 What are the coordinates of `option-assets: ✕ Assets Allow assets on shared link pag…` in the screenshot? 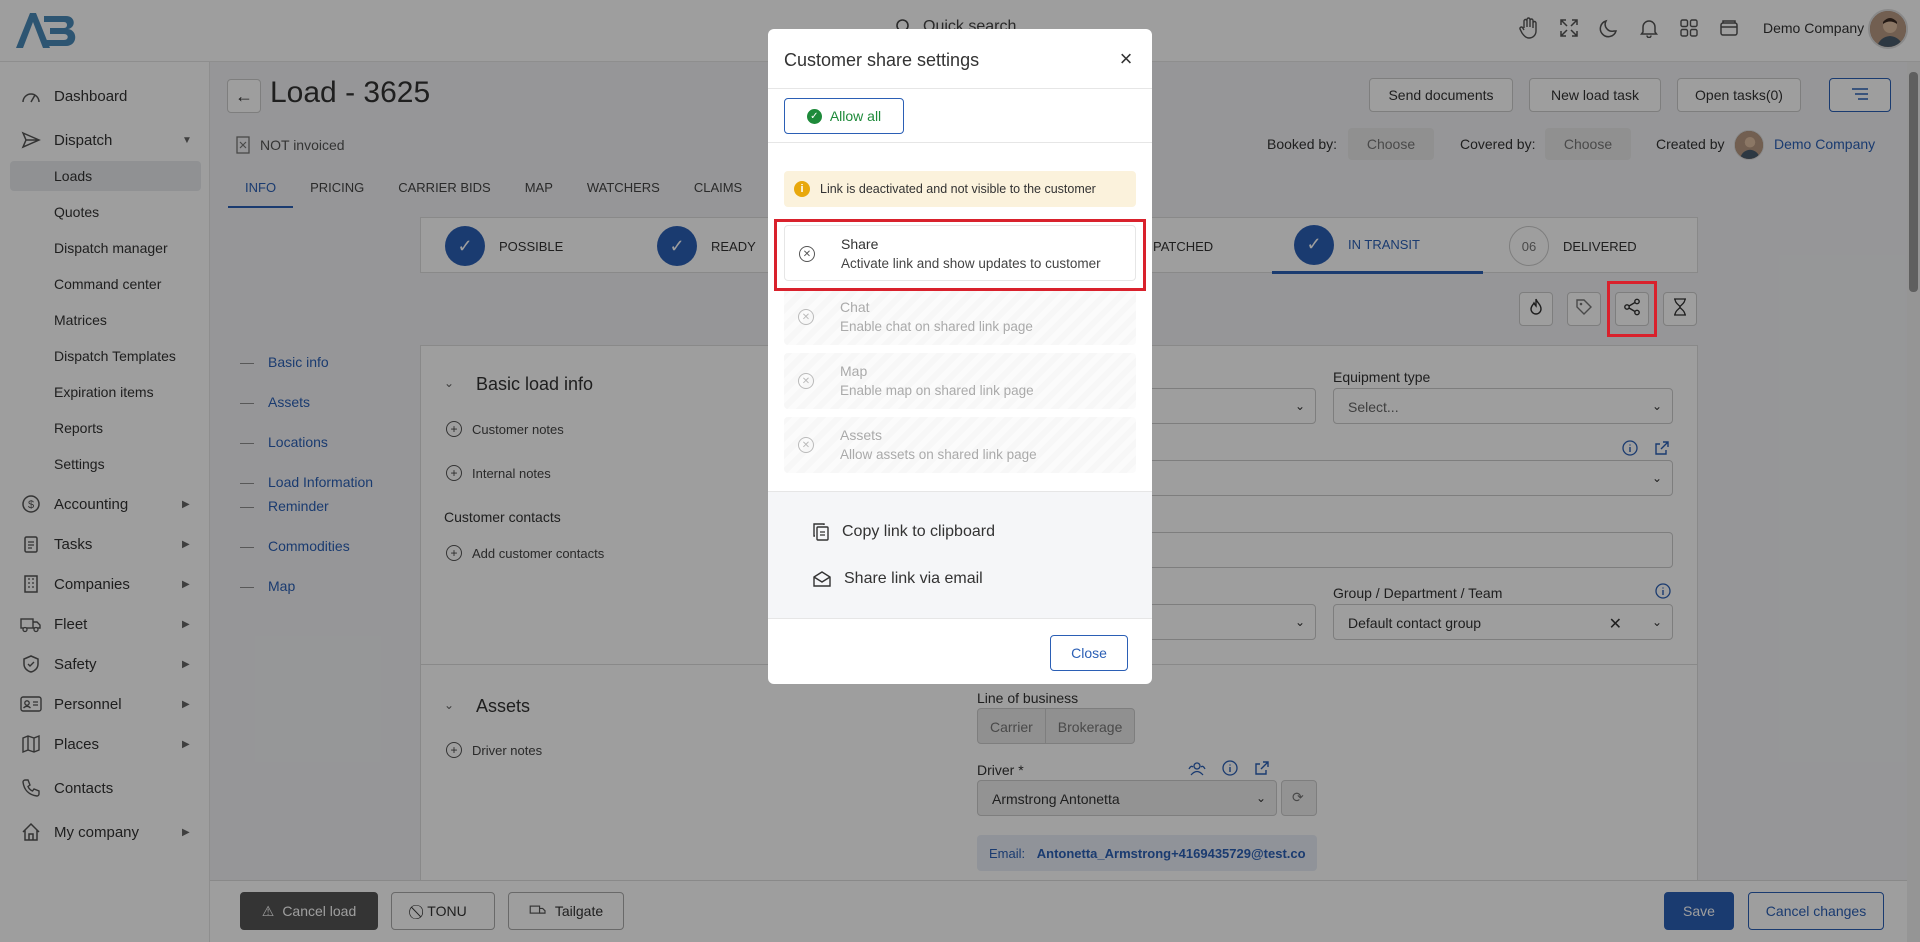 It's located at (960, 445).